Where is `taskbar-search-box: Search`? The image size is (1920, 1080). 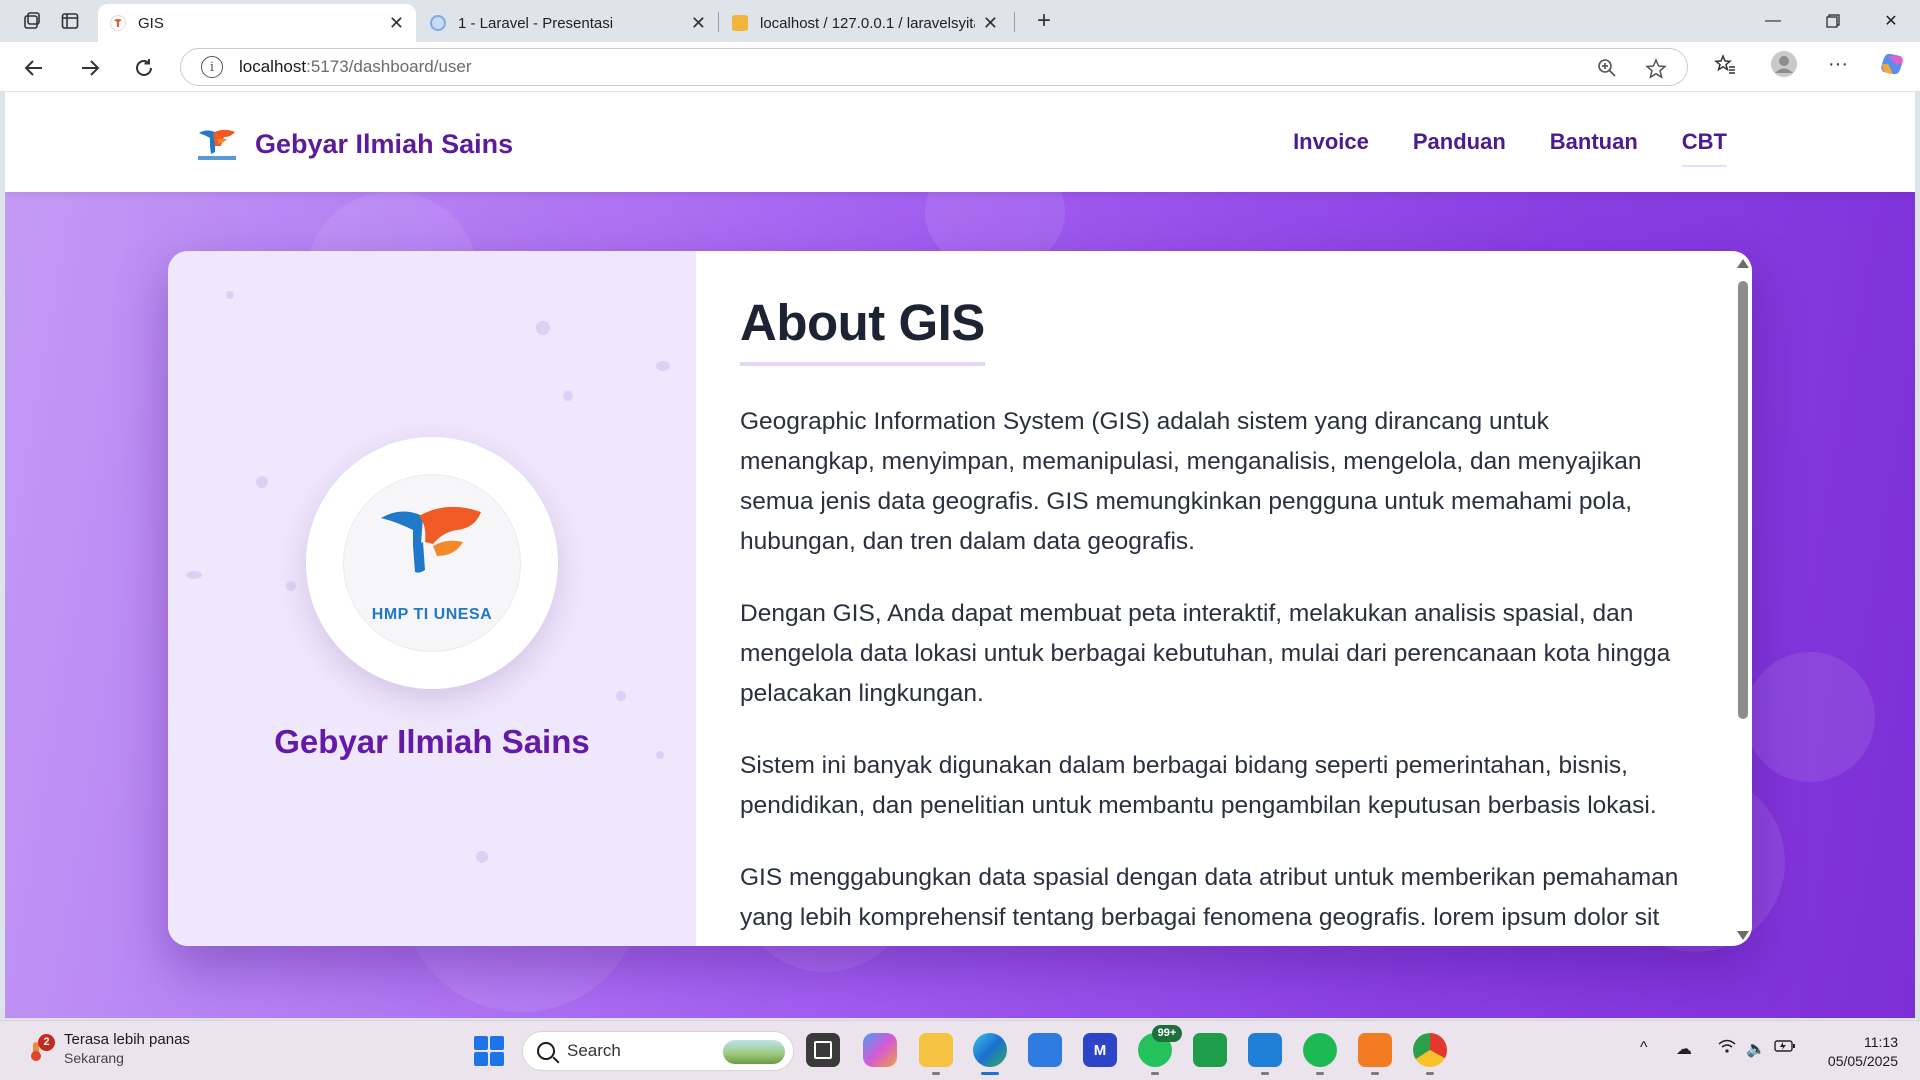
taskbar-search-box: Search is located at coordinates (658, 1051).